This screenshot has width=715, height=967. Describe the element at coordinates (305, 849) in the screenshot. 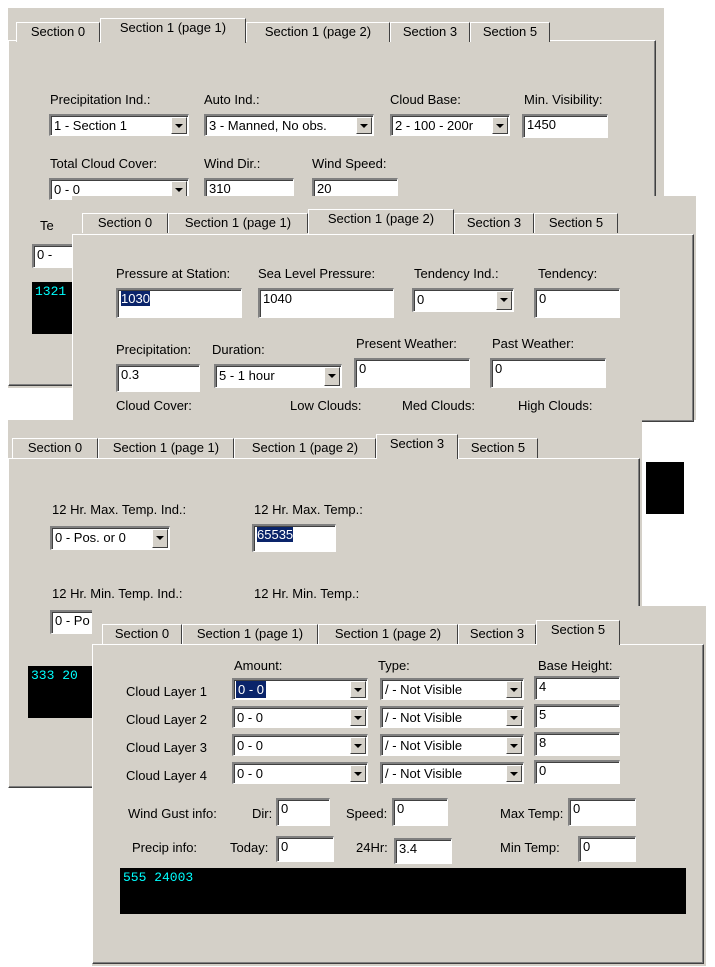

I see `today-input: 0` at that location.